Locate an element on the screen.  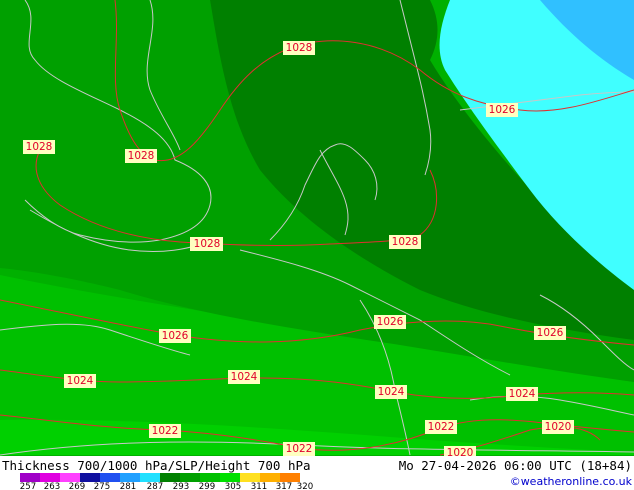
isobar-label: 1020 is located at coordinates (558, 427).